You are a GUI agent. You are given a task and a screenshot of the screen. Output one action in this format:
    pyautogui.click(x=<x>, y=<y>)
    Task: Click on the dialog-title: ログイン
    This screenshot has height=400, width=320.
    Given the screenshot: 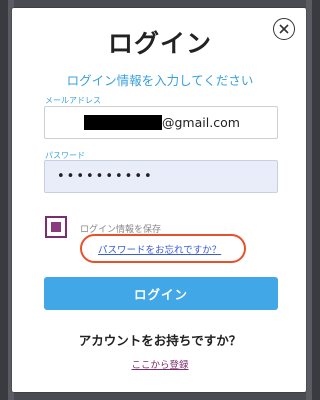 What is the action you would take?
    pyautogui.click(x=159, y=43)
    